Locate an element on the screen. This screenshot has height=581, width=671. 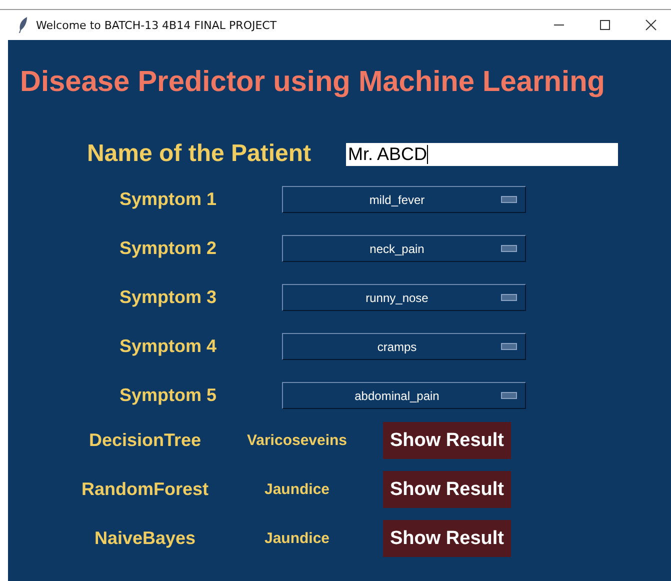
maximize-icon is located at coordinates (605, 25).